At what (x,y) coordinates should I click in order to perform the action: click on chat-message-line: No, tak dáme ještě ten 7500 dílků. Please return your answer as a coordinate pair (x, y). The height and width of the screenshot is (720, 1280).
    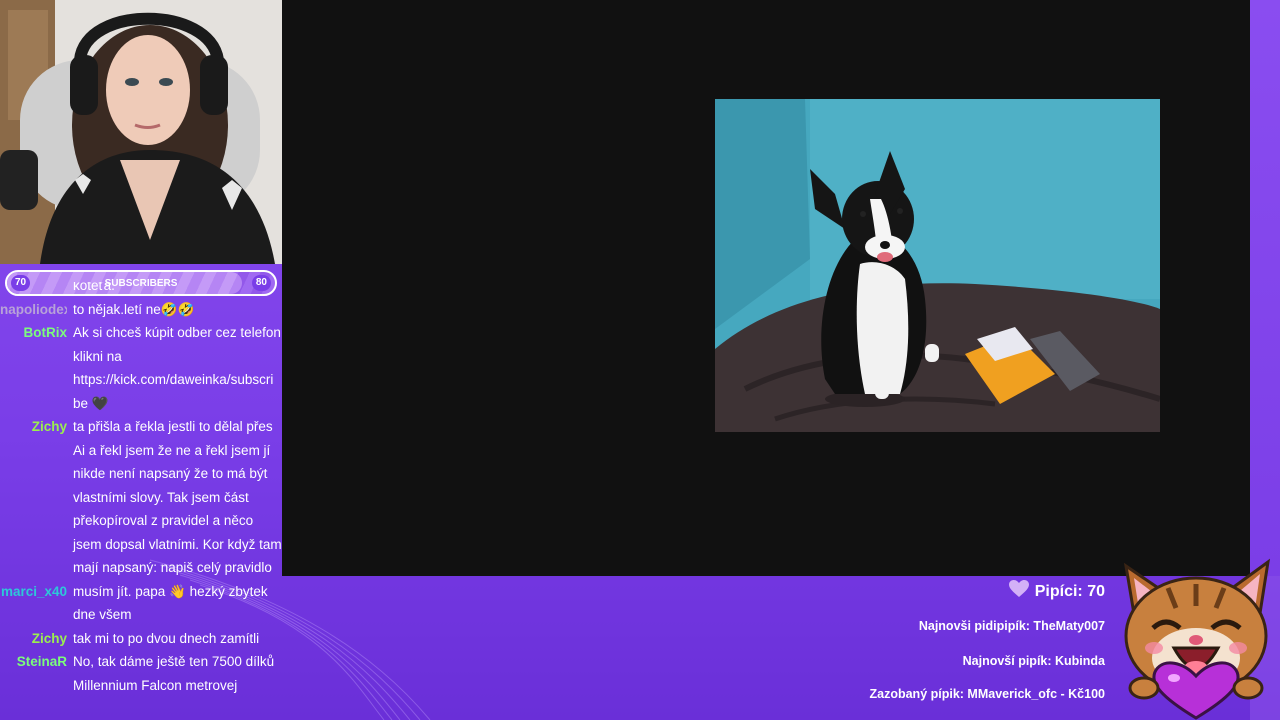
    Looking at the image, I should click on (174, 661).